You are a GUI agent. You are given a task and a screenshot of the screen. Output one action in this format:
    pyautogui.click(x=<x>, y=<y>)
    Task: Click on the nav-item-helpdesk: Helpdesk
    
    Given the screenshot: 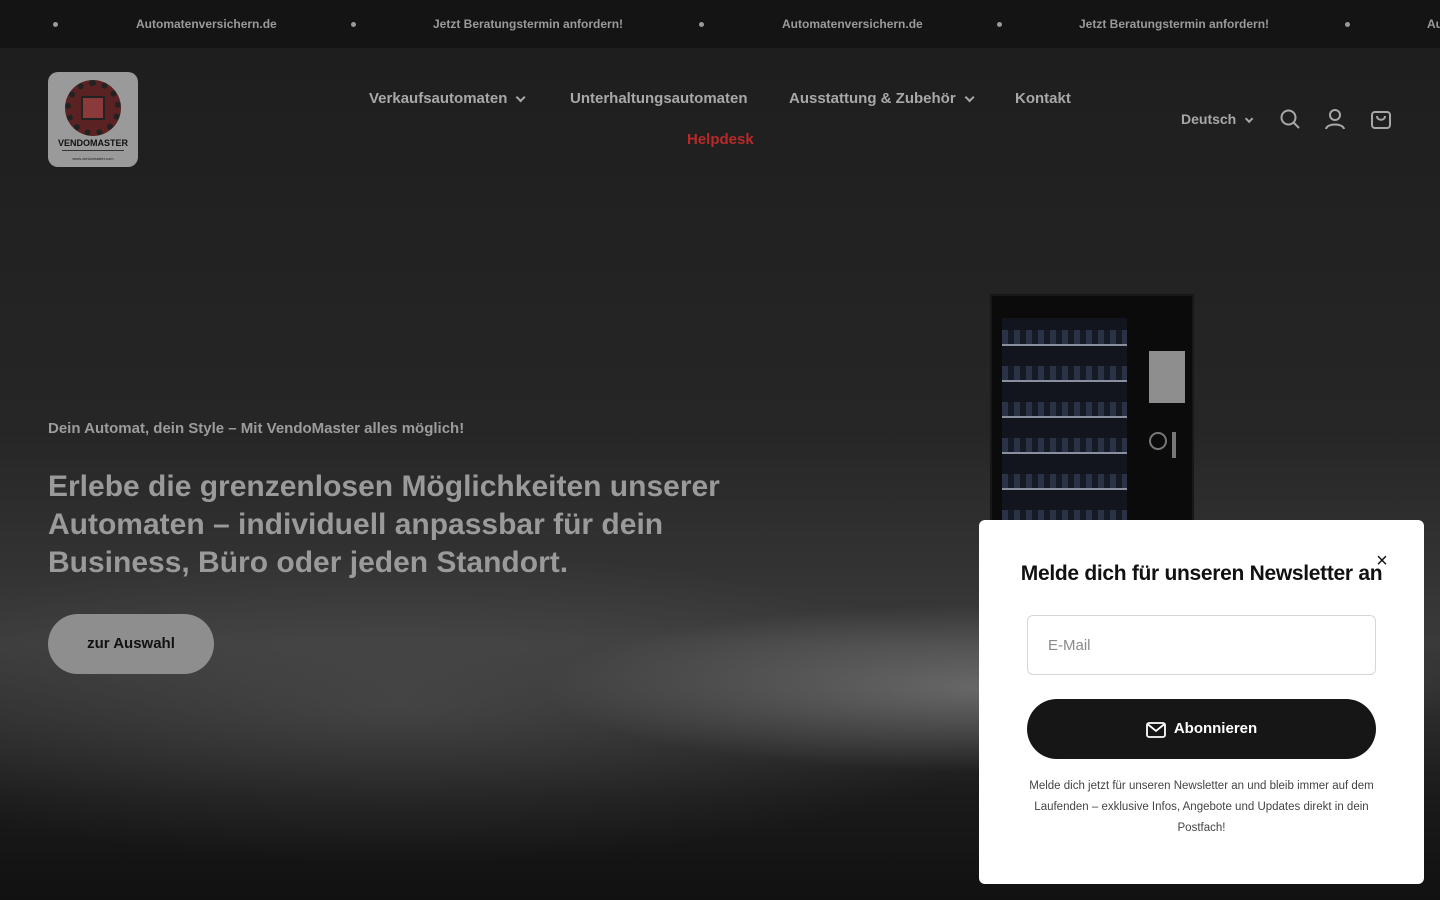 What is the action you would take?
    pyautogui.click(x=720, y=140)
    